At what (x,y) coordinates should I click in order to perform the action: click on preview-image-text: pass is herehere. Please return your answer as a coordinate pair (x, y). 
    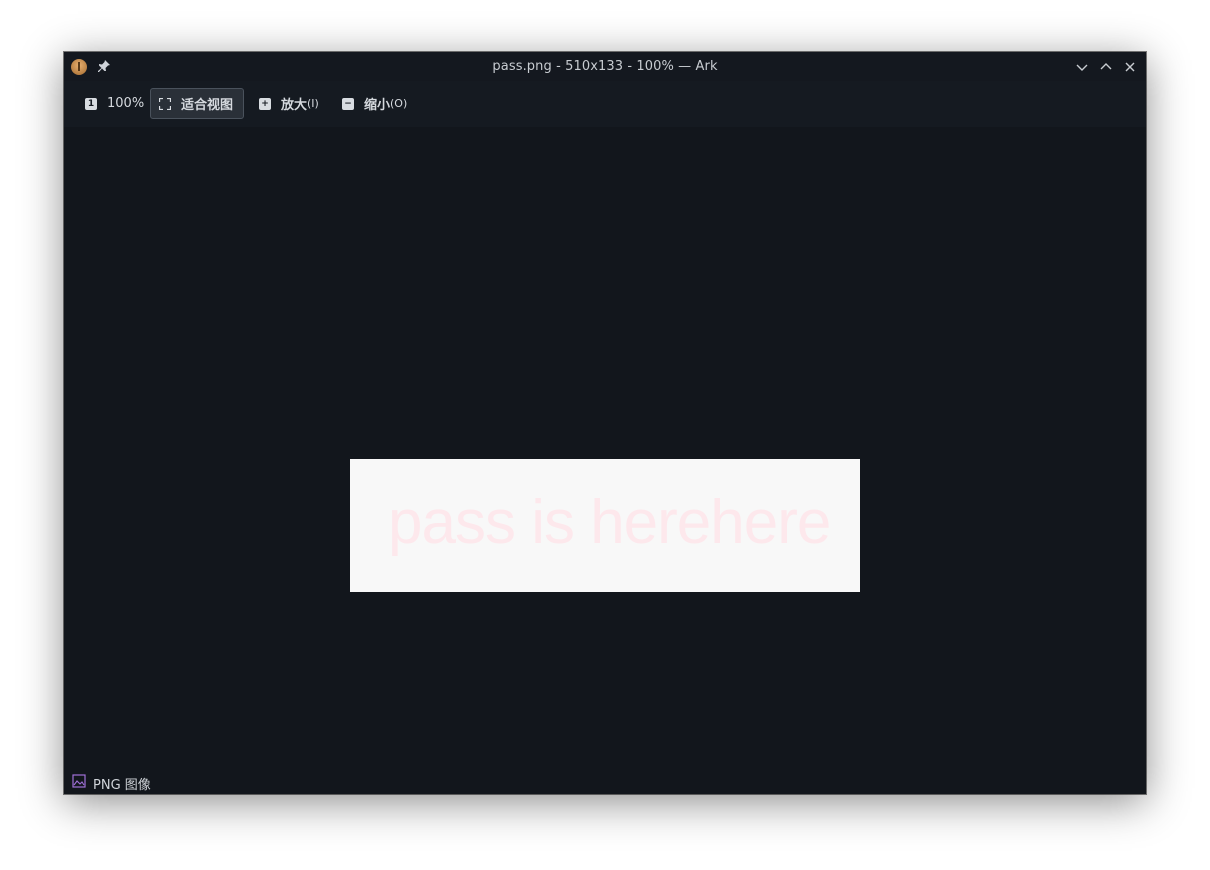
    Looking at the image, I should click on (609, 522).